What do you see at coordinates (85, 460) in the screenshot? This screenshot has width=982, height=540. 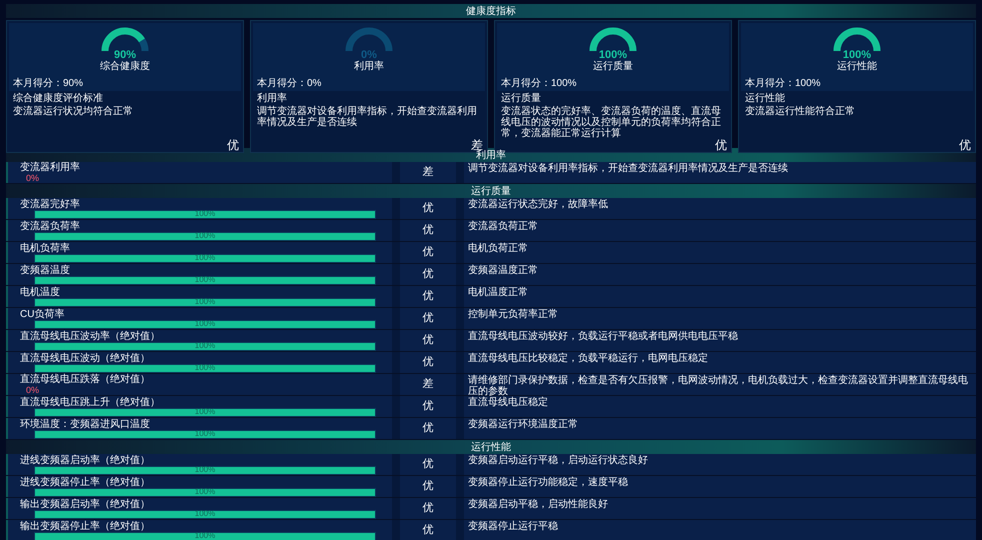 I see `metric-label: 进线变频器启动率（绝对值）` at bounding box center [85, 460].